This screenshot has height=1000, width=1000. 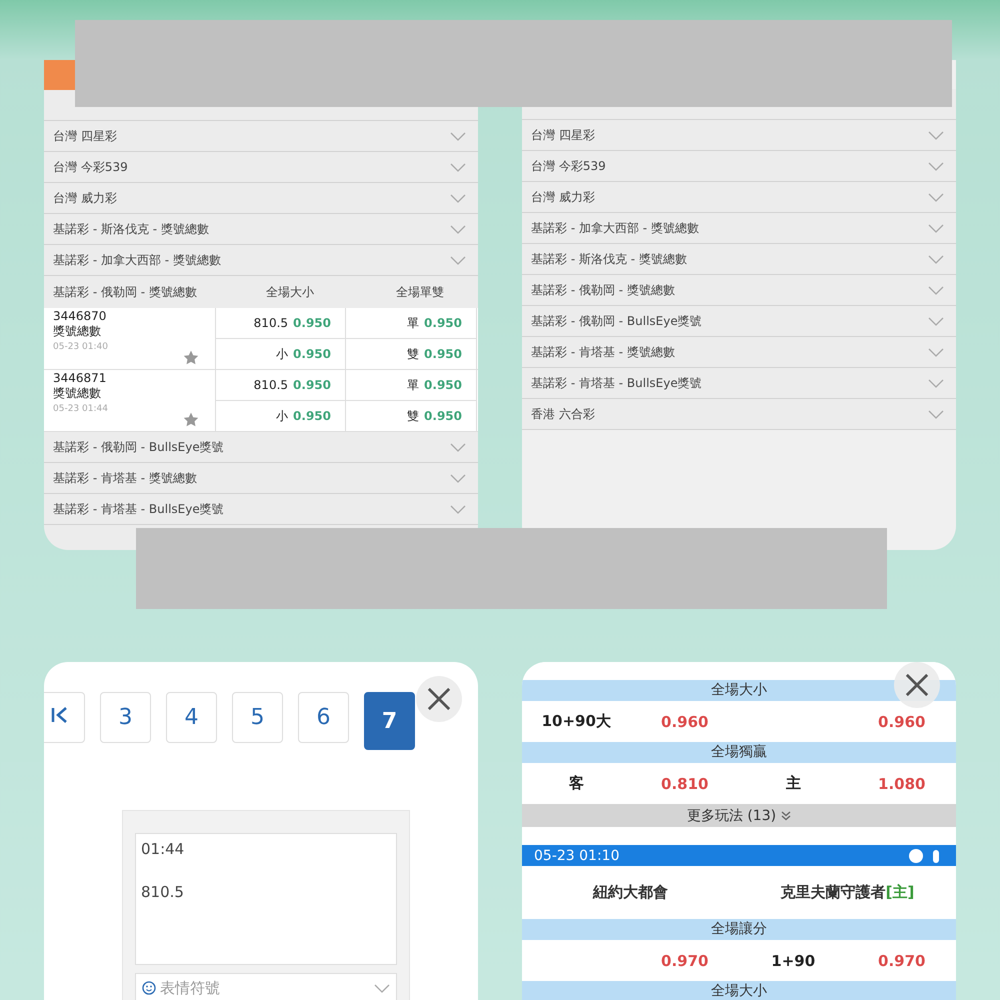 I want to click on draw-id: 3446871, so click(x=80, y=378).